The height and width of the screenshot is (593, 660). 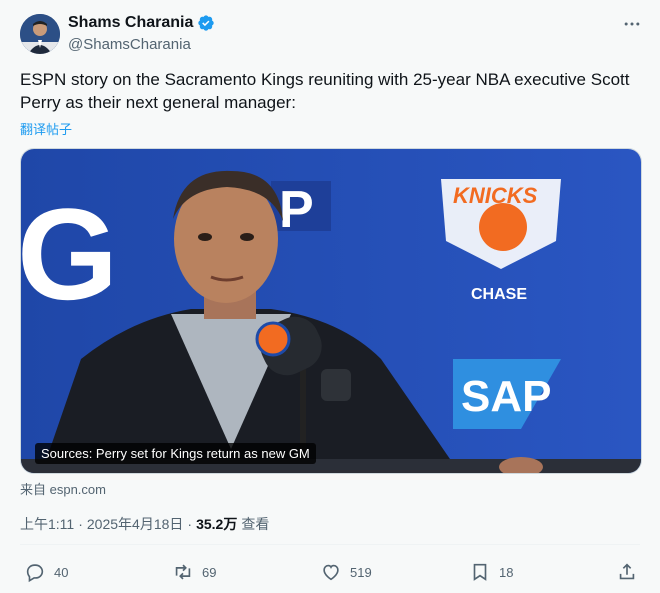 I want to click on verified-badge-icon, so click(x=206, y=23).